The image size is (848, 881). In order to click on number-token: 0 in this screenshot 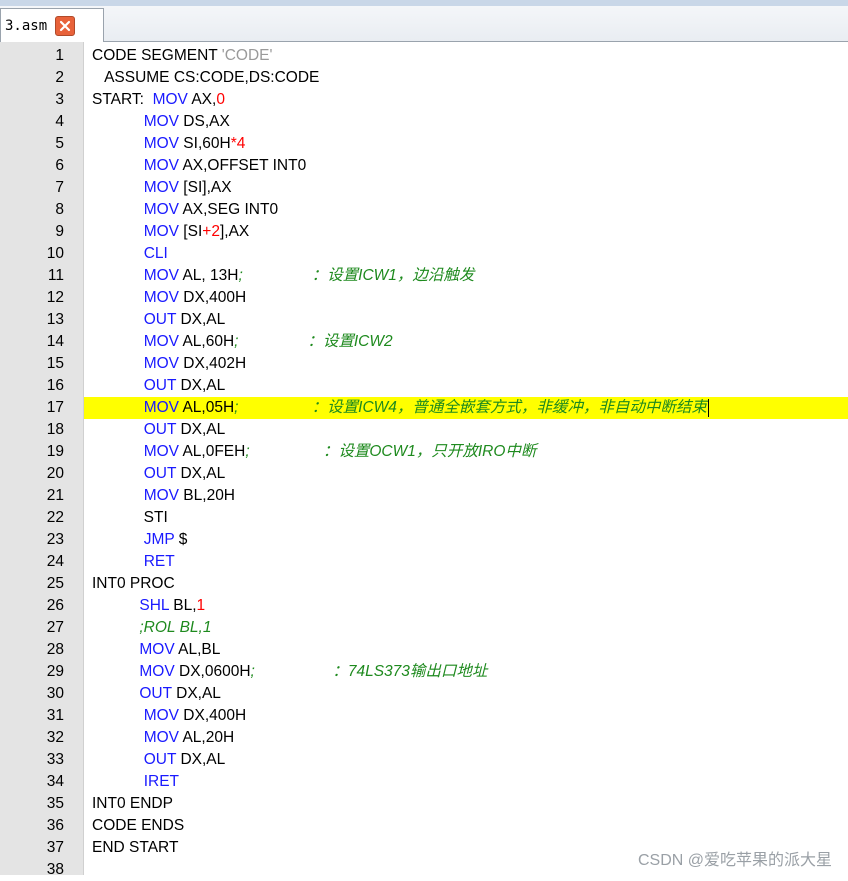, I will do `click(220, 99)`.